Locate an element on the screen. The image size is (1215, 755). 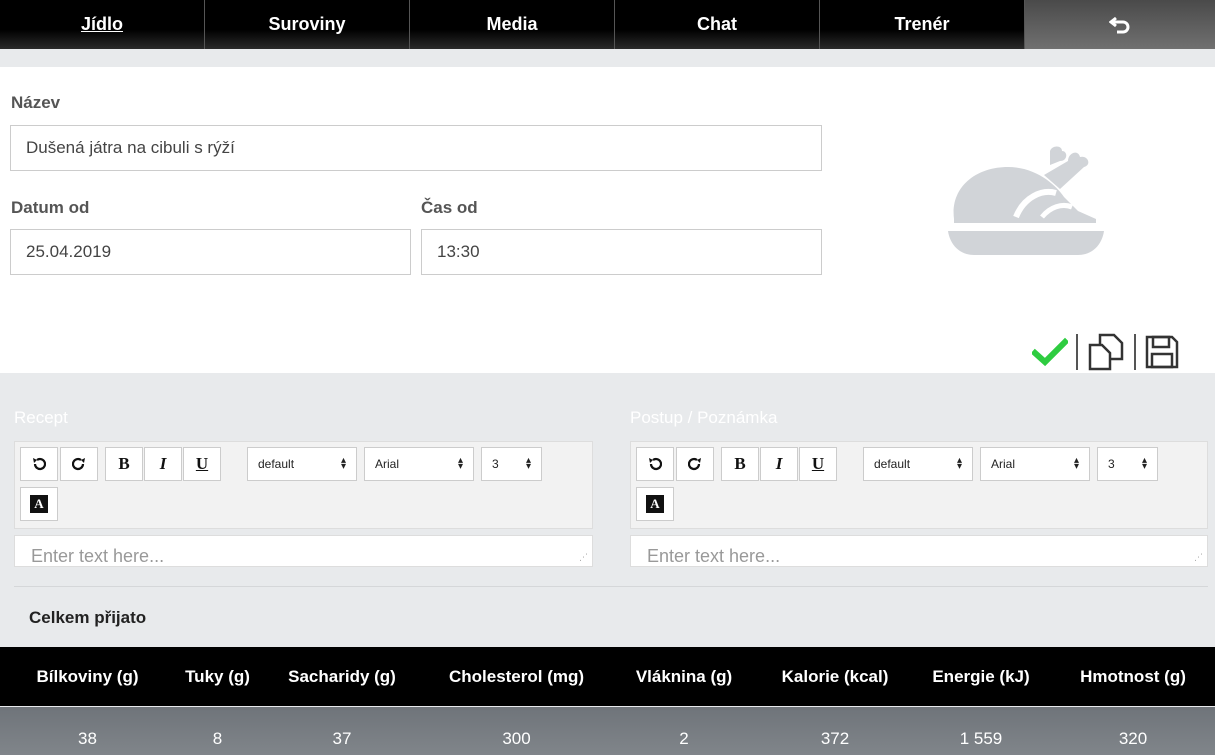
tab-chat: Chat is located at coordinates (717, 24).